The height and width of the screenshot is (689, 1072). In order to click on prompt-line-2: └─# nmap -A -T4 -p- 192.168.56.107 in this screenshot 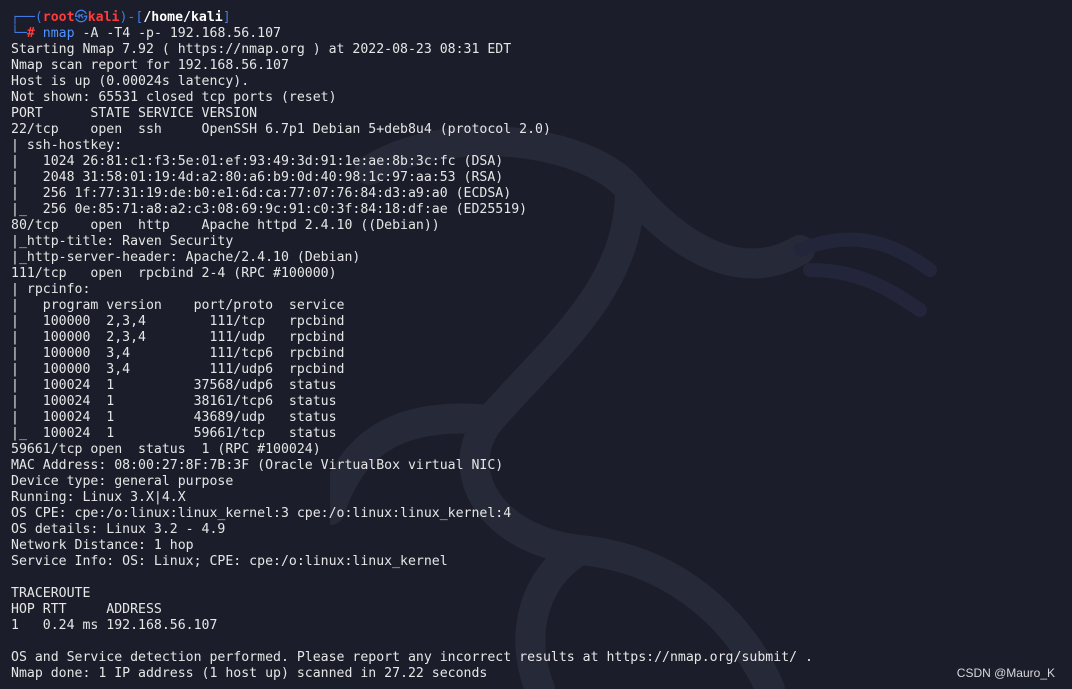, I will do `click(536, 34)`.